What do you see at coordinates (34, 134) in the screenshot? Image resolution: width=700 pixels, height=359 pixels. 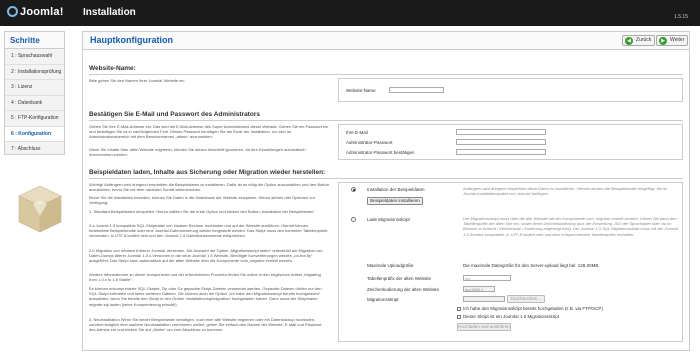 I see `step-configuration: 6 : Konfiguration` at bounding box center [34, 134].